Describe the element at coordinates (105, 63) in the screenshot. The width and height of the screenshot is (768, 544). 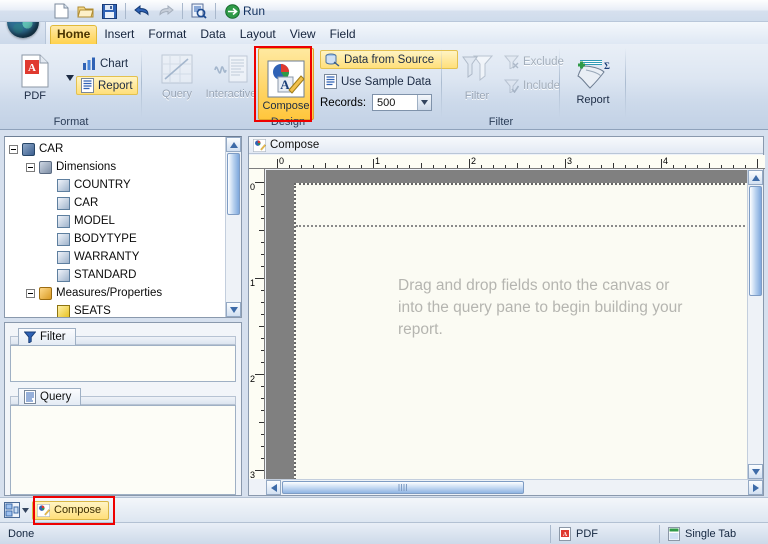
I see `chart-button: Chart` at that location.